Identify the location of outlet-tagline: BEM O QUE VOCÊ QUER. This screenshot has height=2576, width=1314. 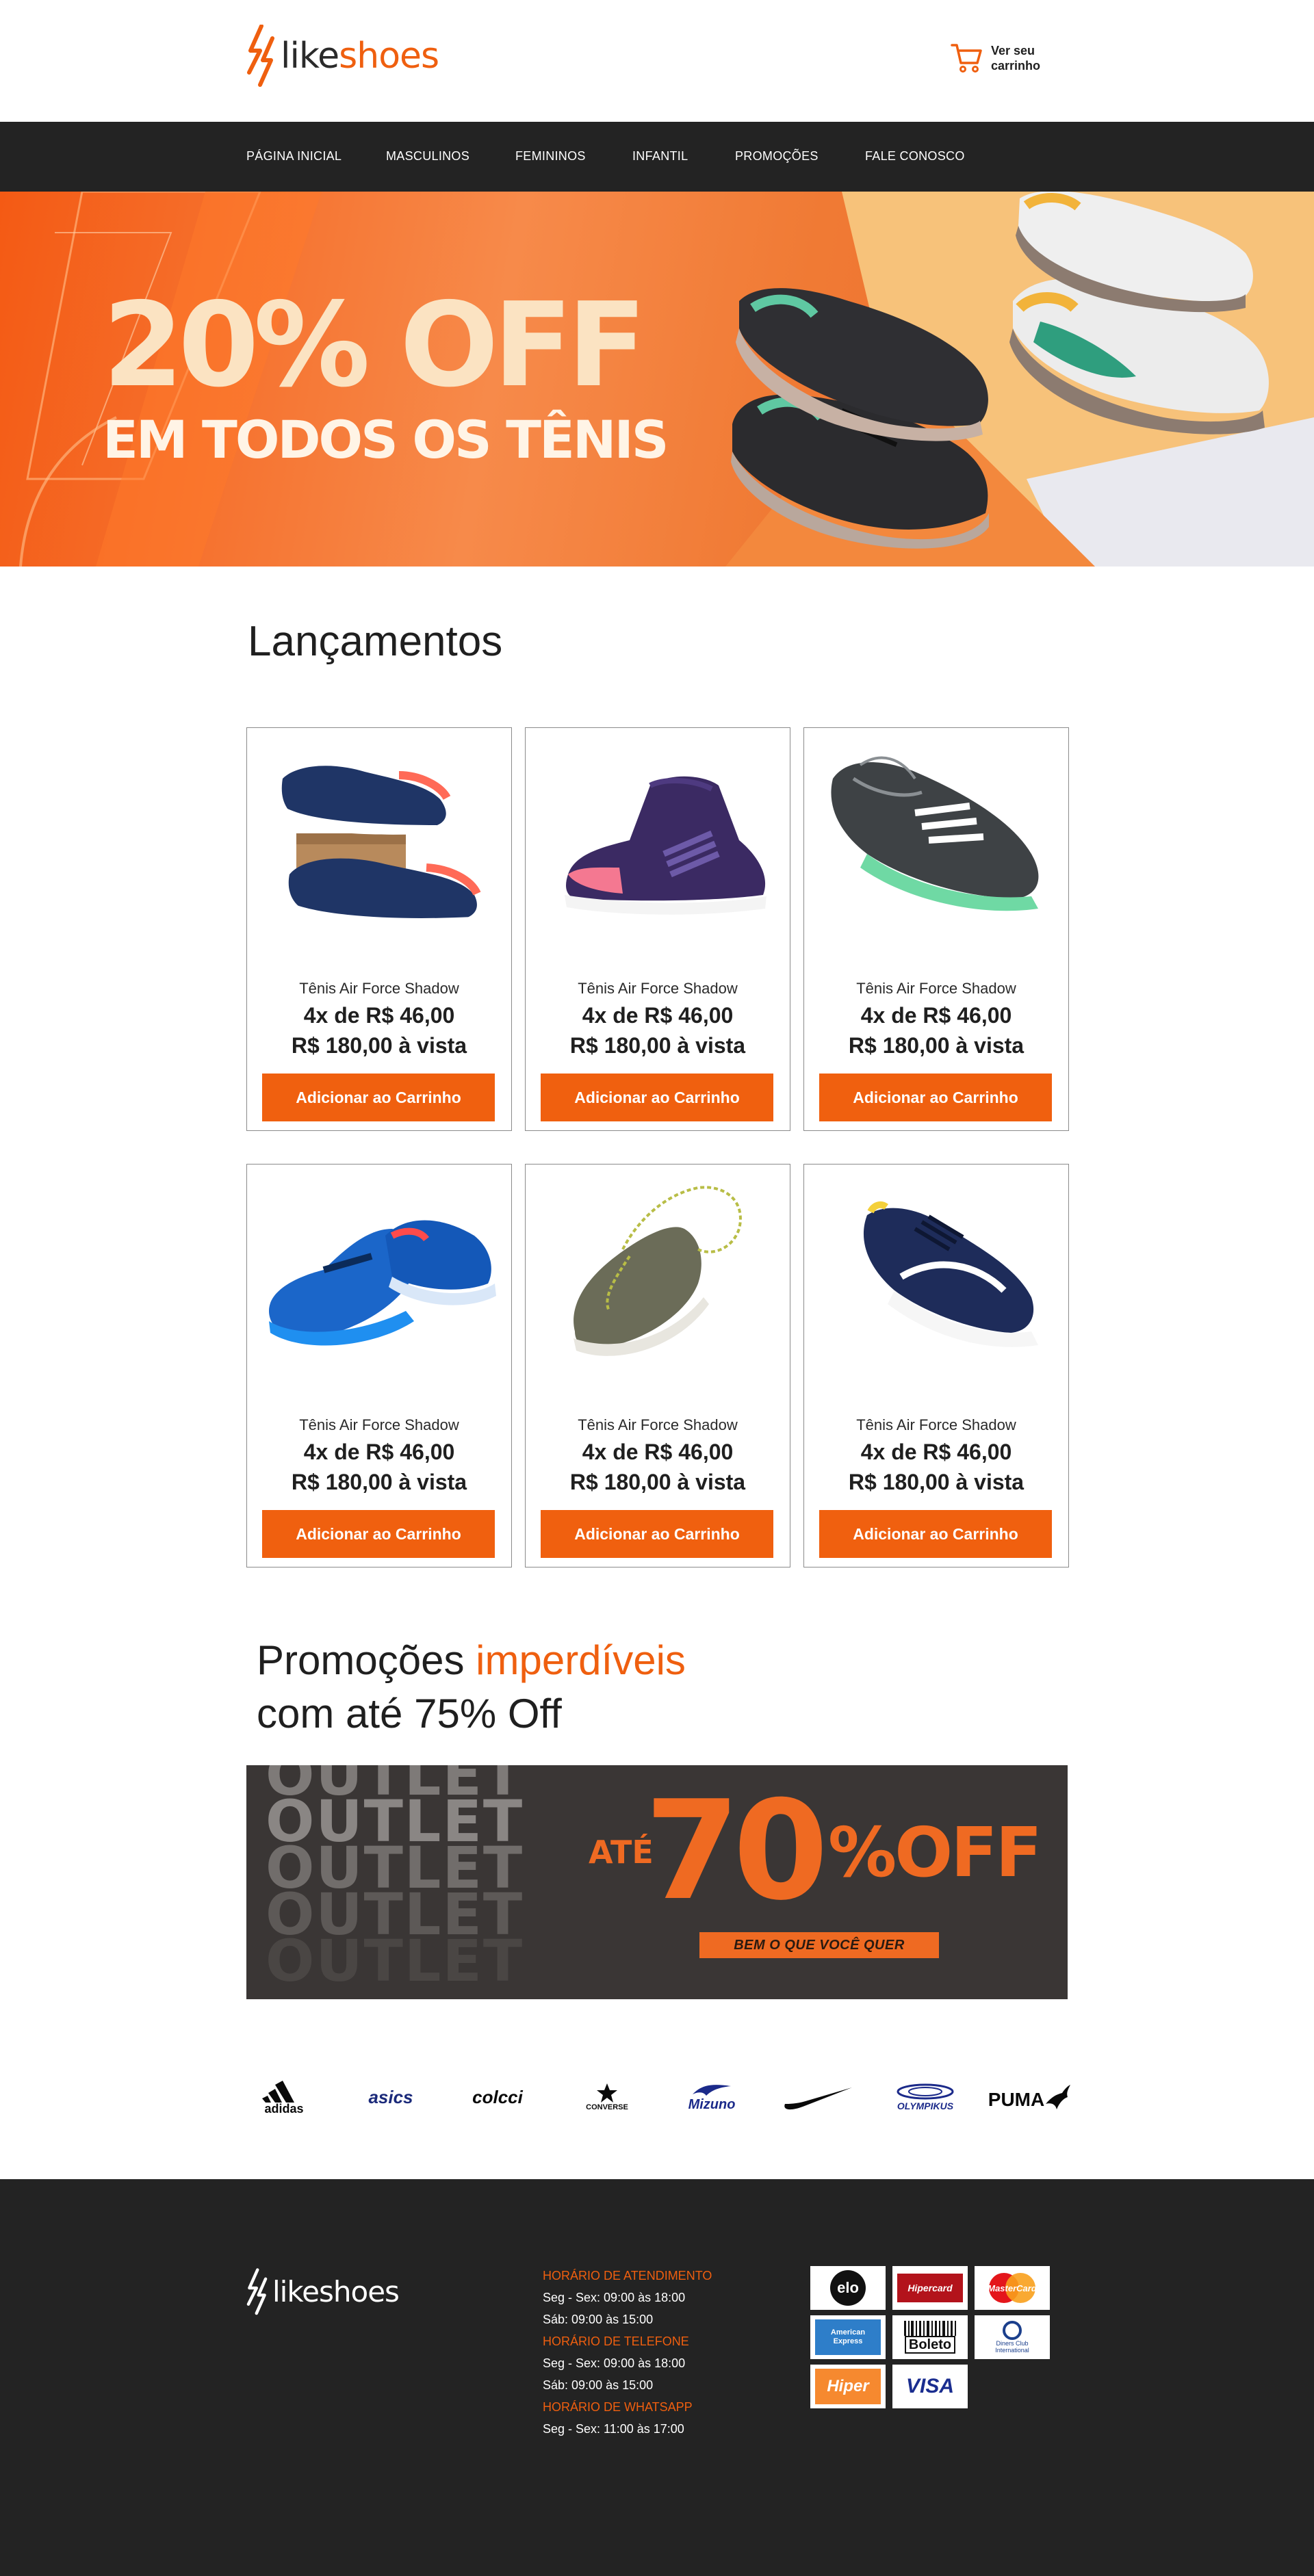
(819, 1945).